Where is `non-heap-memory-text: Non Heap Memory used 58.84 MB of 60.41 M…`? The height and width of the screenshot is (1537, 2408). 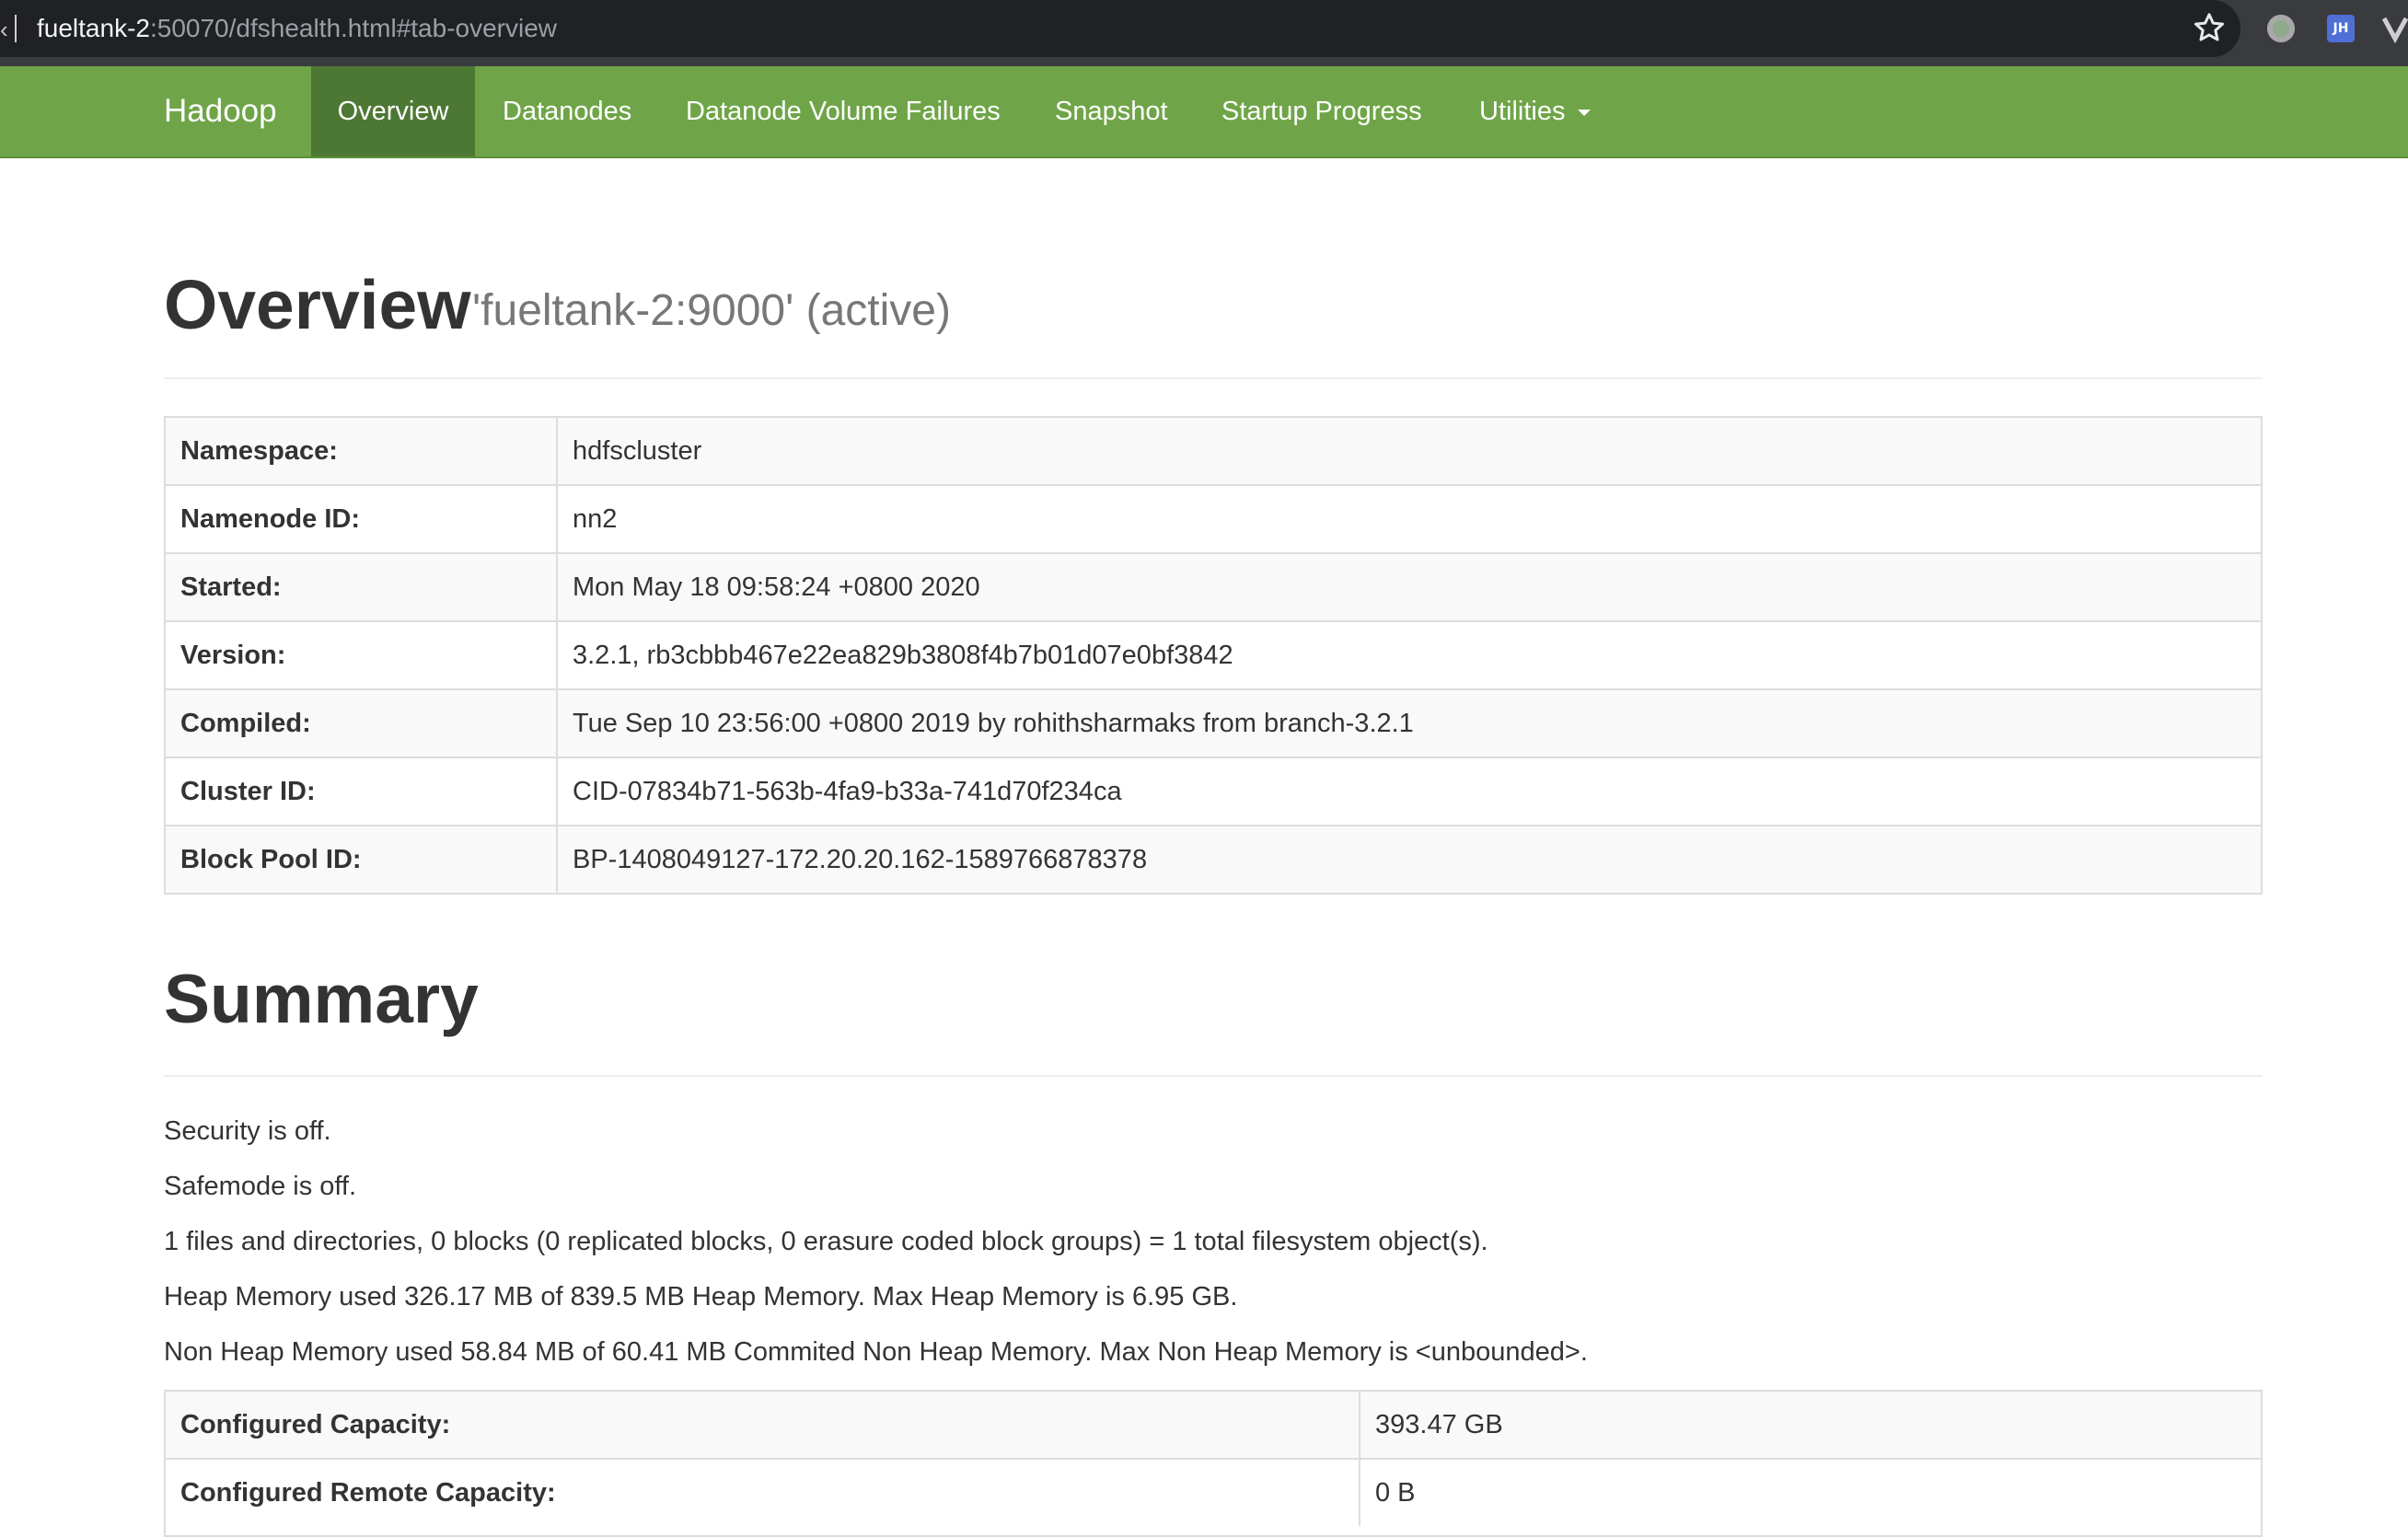 non-heap-memory-text: Non Heap Memory used 58.84 MB of 60.41 M… is located at coordinates (876, 1352).